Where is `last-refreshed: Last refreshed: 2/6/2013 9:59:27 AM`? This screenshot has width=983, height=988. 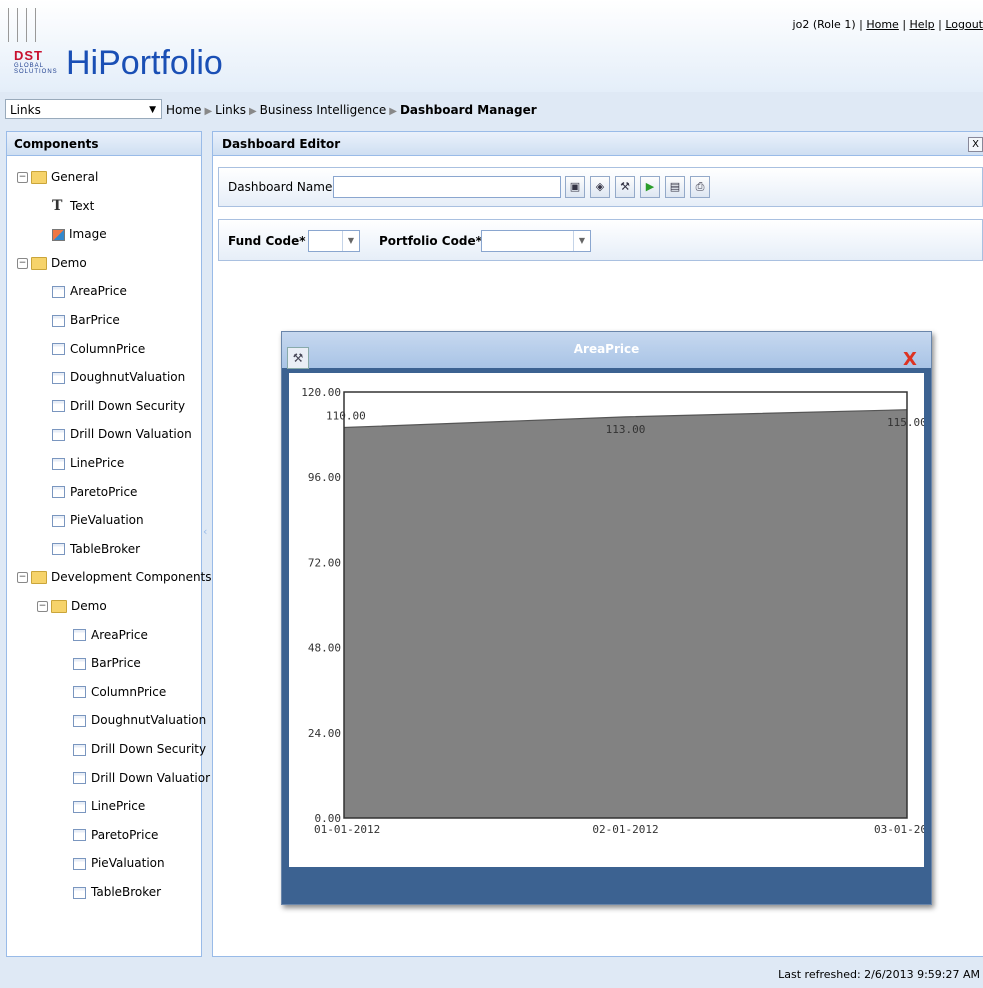 last-refreshed: Last refreshed: 2/6/2013 9:59:27 AM is located at coordinates (879, 974).